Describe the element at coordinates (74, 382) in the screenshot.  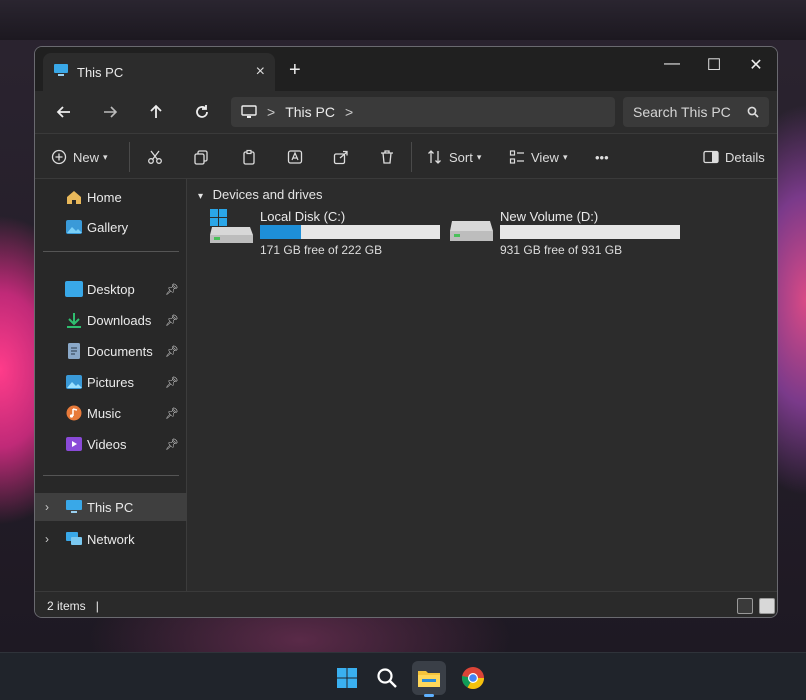
I see `picture-icon` at that location.